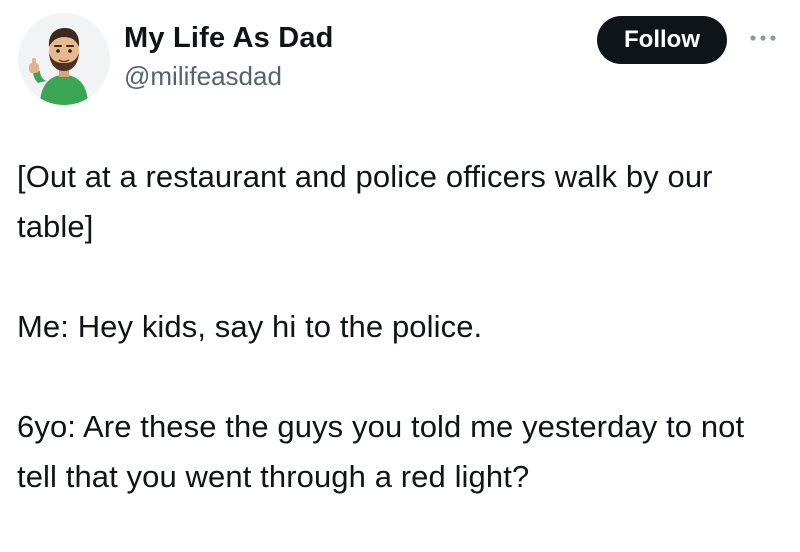 Image resolution: width=800 pixels, height=552 pixels. What do you see at coordinates (662, 40) in the screenshot?
I see `follow-button: Follow` at bounding box center [662, 40].